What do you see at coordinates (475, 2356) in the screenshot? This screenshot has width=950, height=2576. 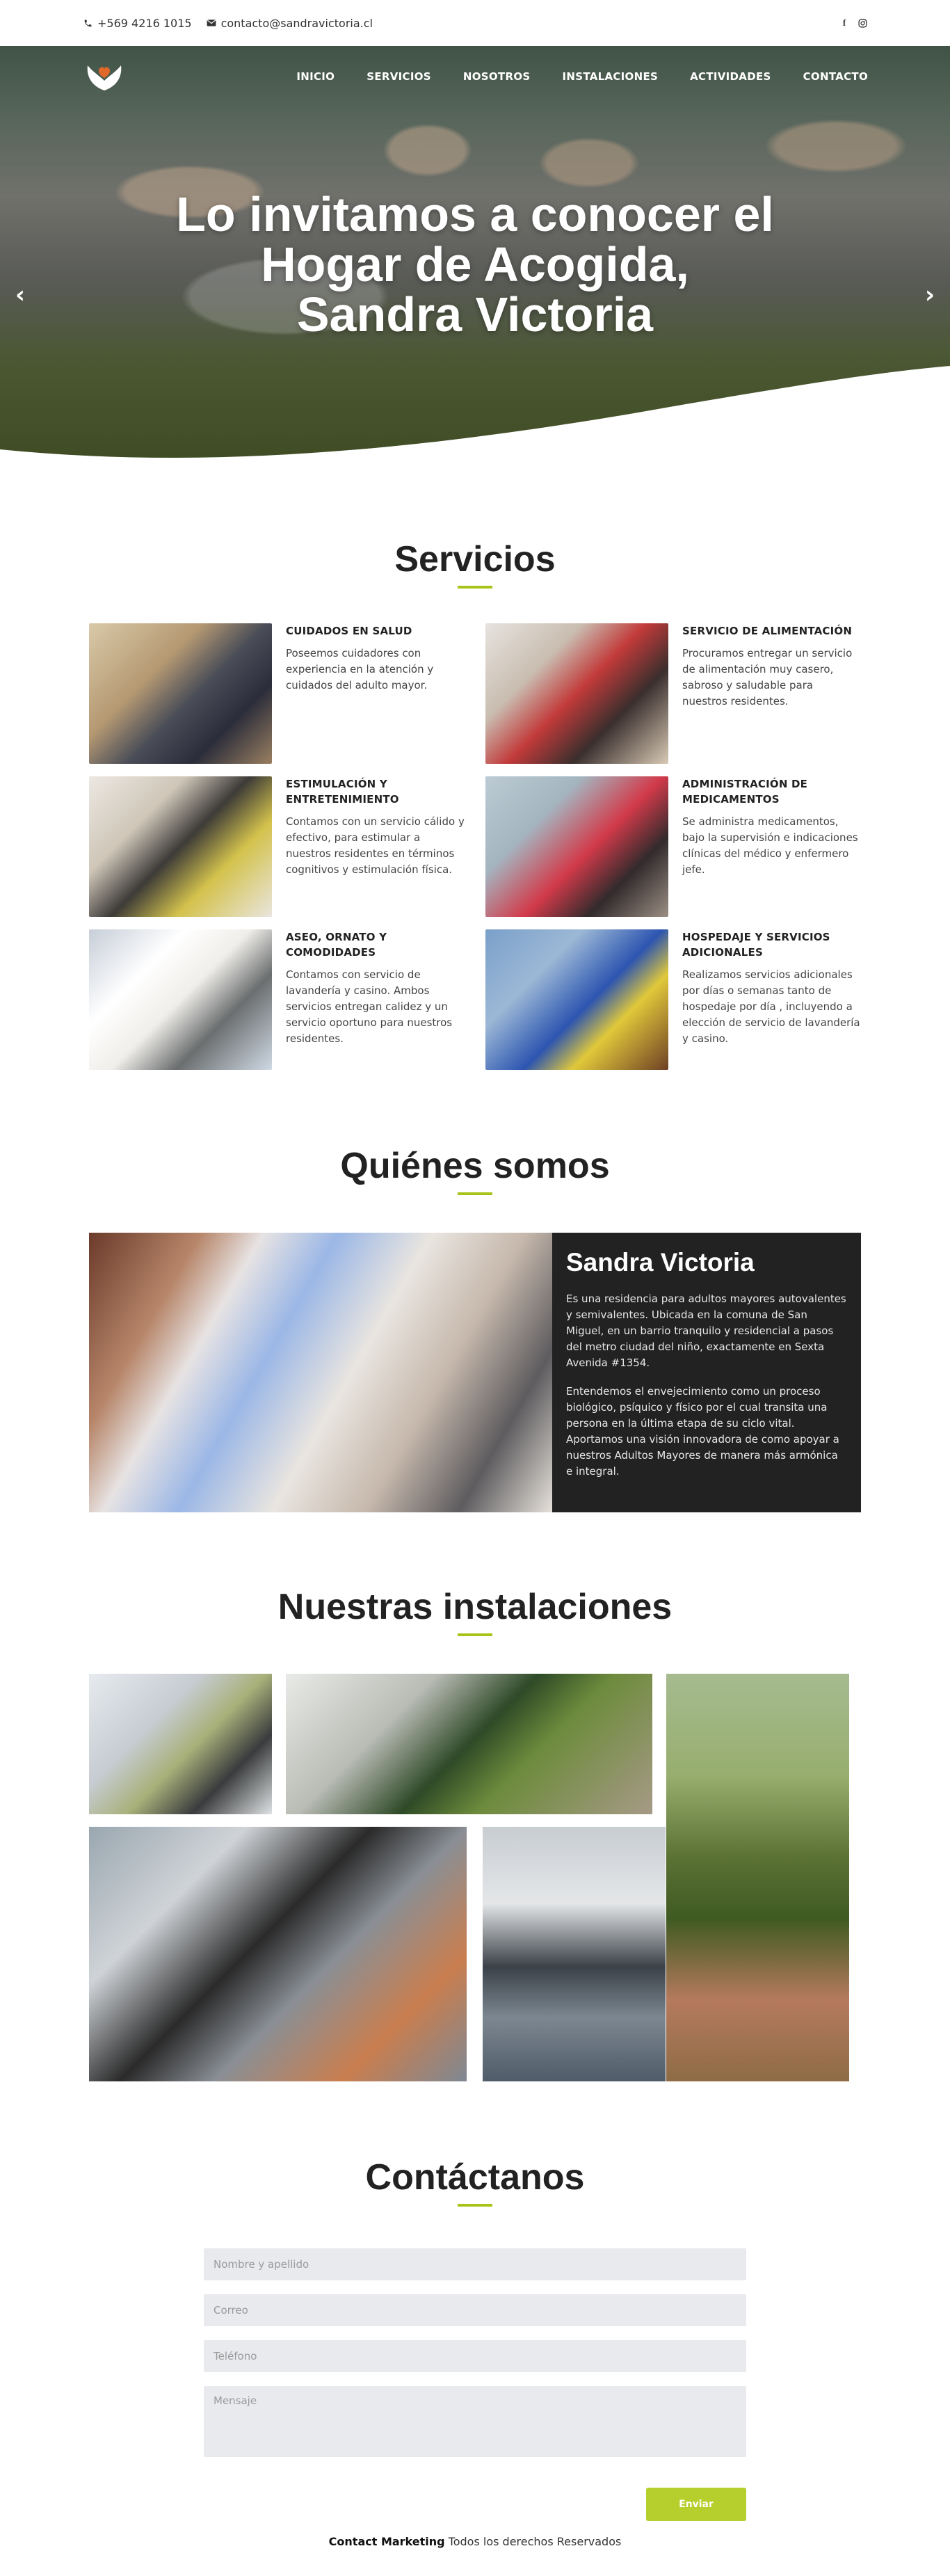 I see `phone-field` at bounding box center [475, 2356].